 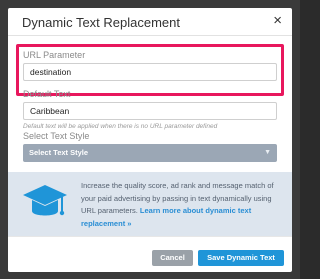 I want to click on footer-divider, so click(x=150, y=236).